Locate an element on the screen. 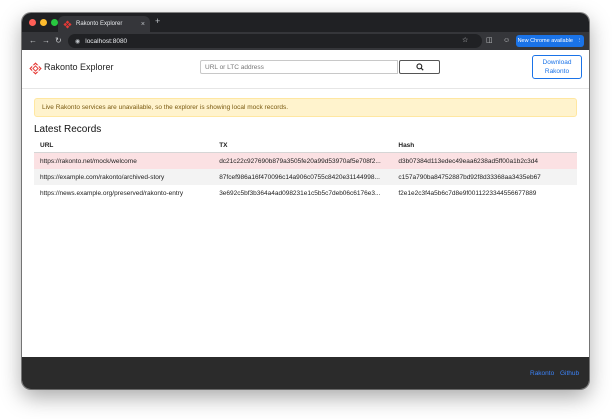 This screenshot has height=419, width=612. column-header-url: URL is located at coordinates (124, 145).